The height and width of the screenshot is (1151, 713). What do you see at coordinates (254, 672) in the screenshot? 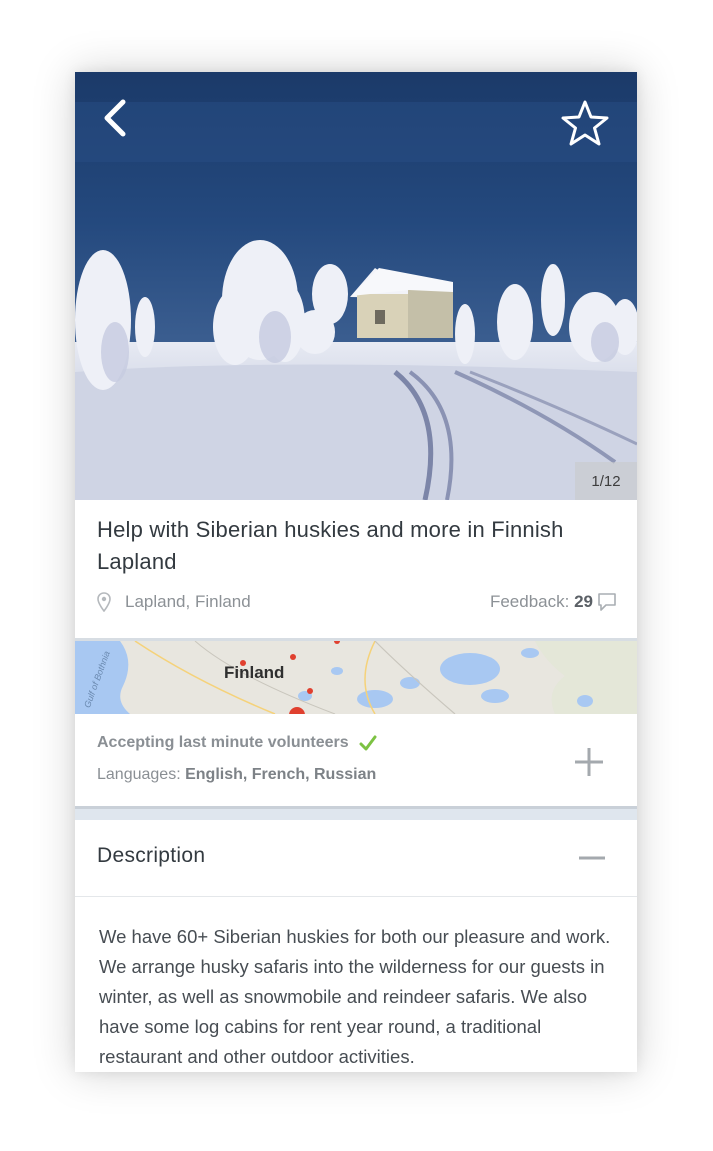
I see `map-country-label: Finland` at bounding box center [254, 672].